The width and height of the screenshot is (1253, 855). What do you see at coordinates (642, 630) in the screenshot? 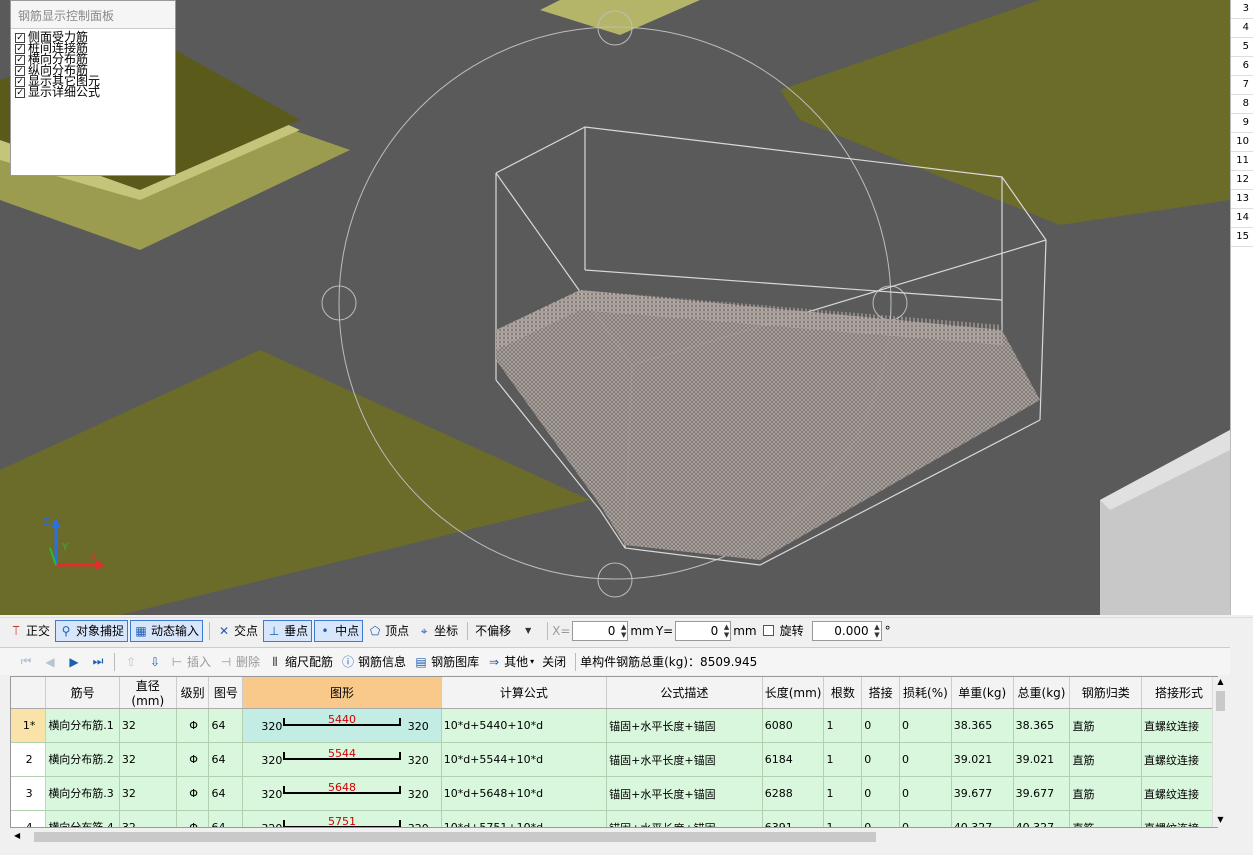
I see `x-unit: mm` at bounding box center [642, 630].